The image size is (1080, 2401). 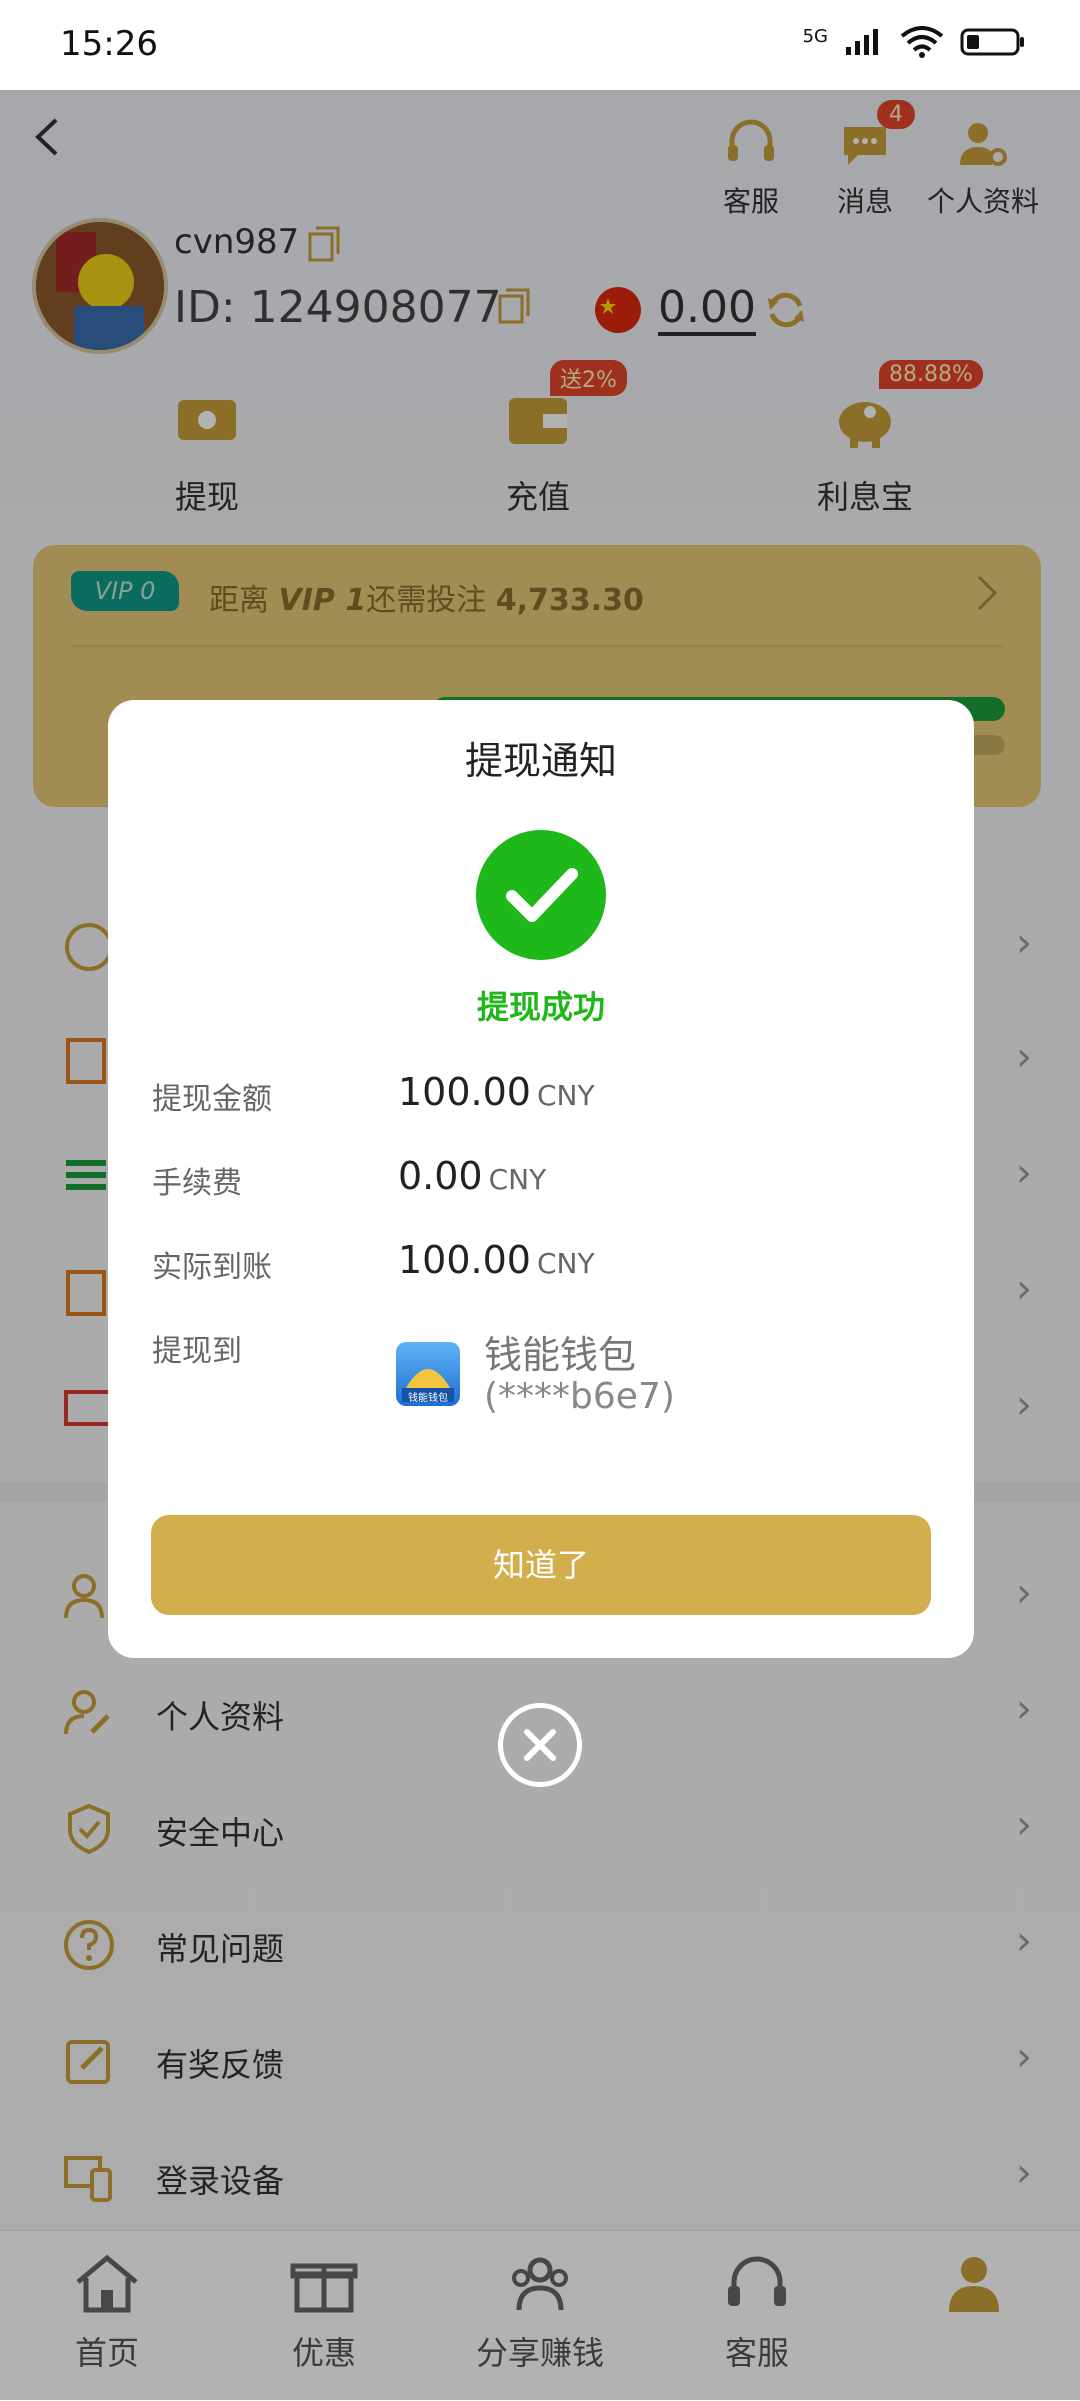 I want to click on amount-unit: CNY, so click(x=565, y=1095).